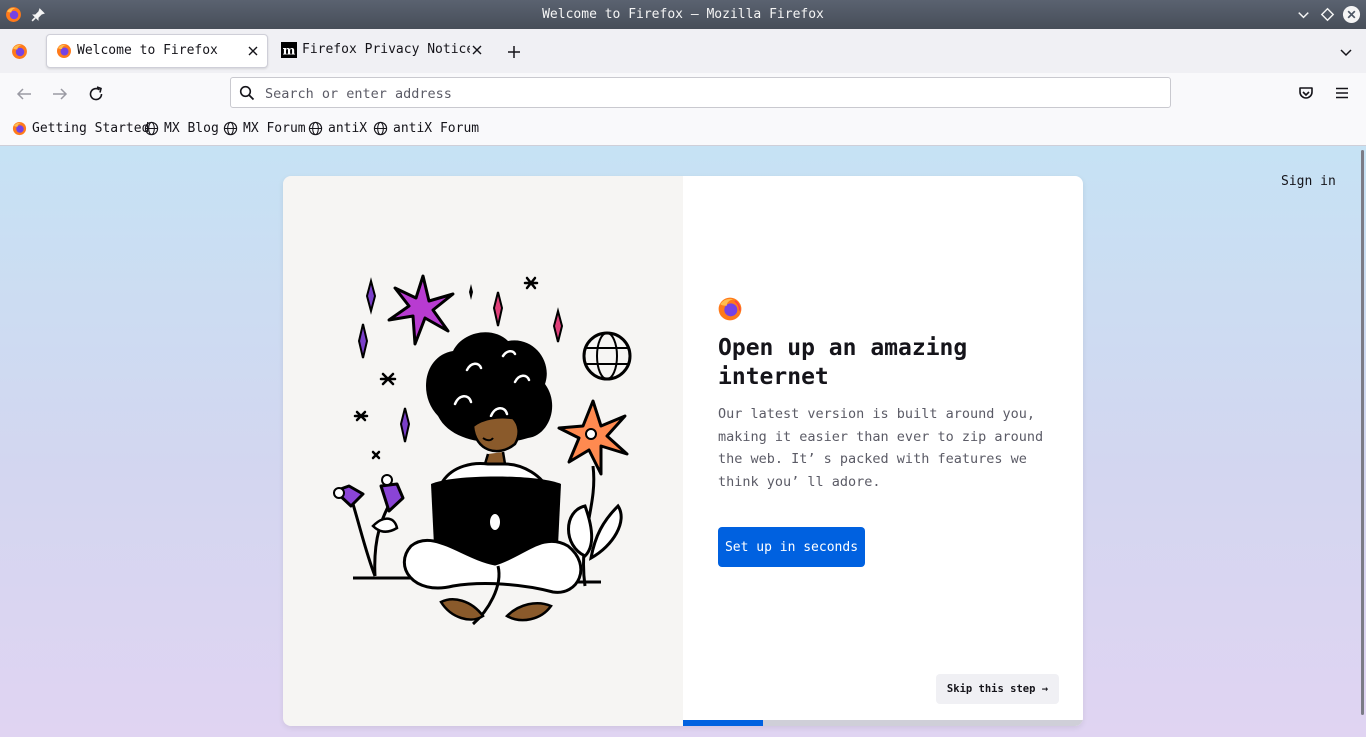  I want to click on bookmark-mx-forum: MX Forum, so click(264, 129).